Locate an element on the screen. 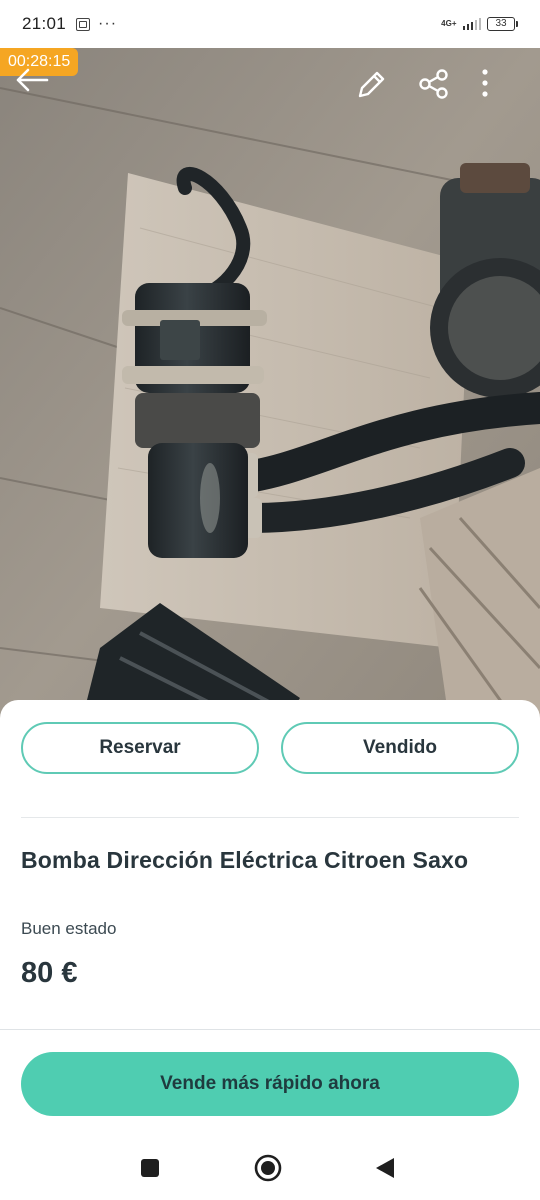 The height and width of the screenshot is (1200, 540). back-arrow-icon is located at coordinates (32, 80).